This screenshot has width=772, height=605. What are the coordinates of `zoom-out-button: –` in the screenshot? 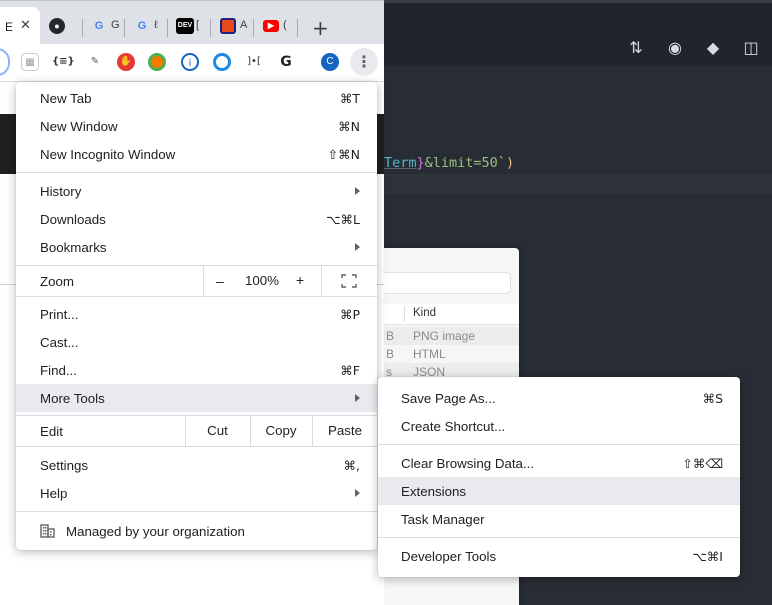 It's located at (220, 281).